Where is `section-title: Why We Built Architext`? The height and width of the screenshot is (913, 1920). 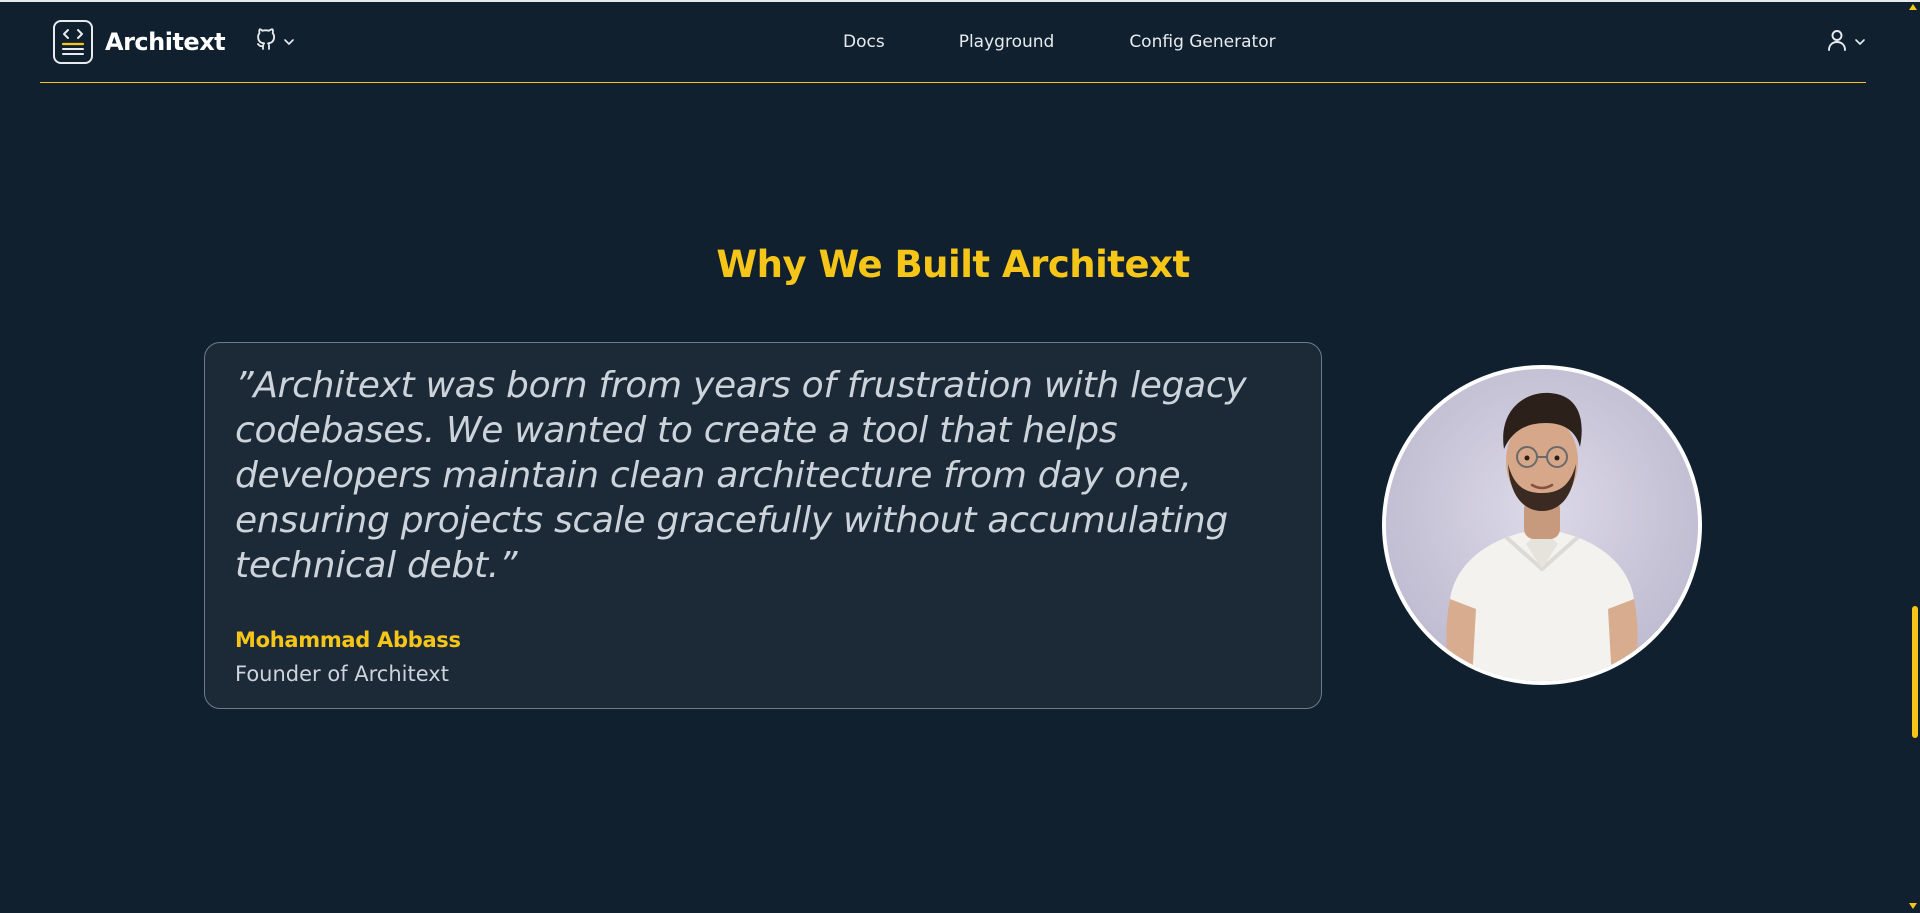 section-title: Why We Built Architext is located at coordinates (953, 264).